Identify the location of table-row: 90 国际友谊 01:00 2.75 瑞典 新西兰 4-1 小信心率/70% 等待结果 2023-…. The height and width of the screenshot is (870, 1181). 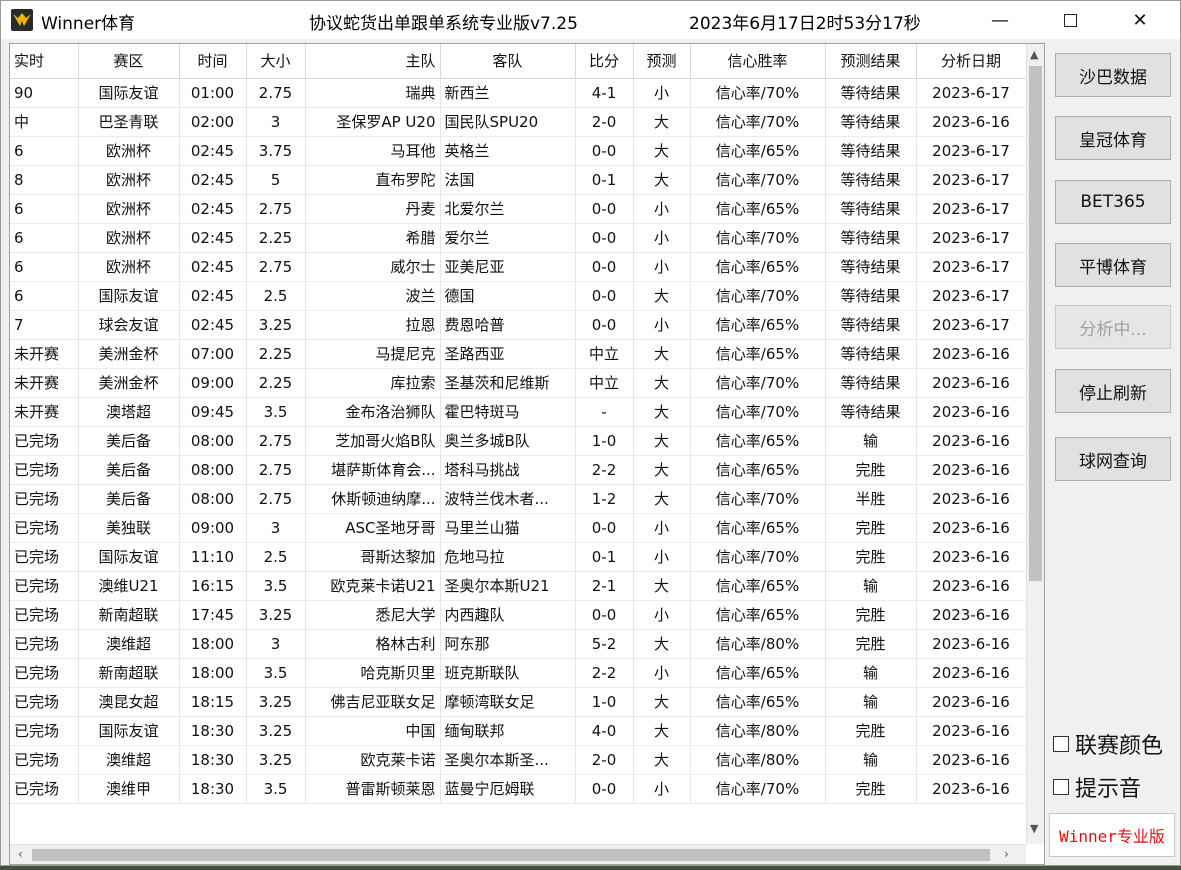
(518, 93).